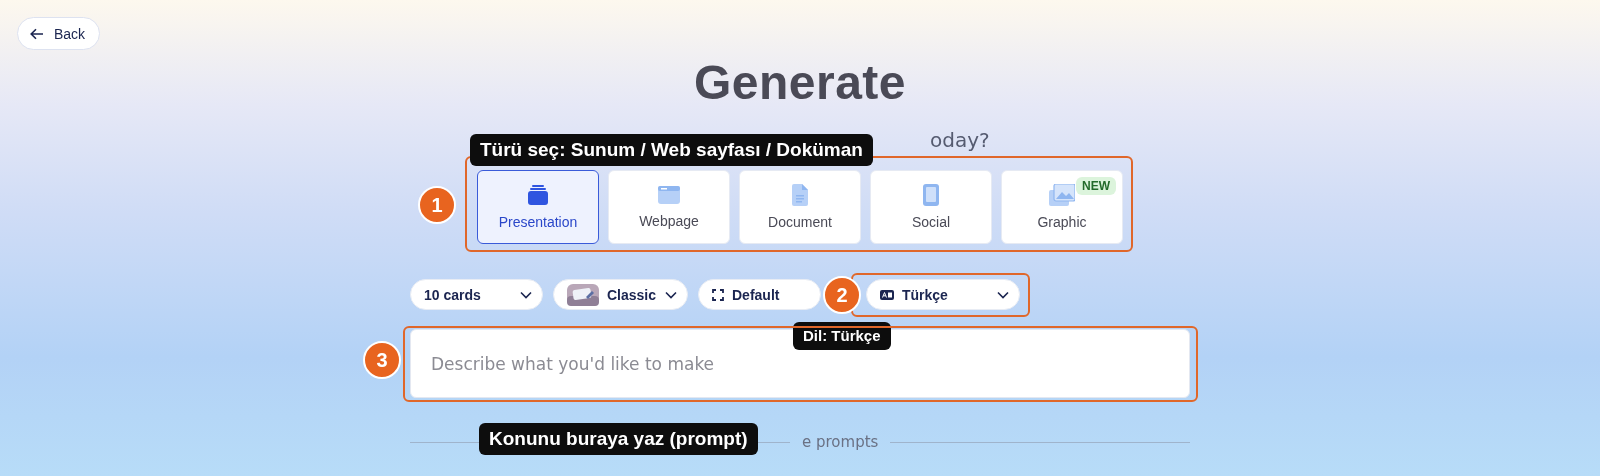  What do you see at coordinates (943, 294) in the screenshot?
I see `option-dropdown: Türkçe` at bounding box center [943, 294].